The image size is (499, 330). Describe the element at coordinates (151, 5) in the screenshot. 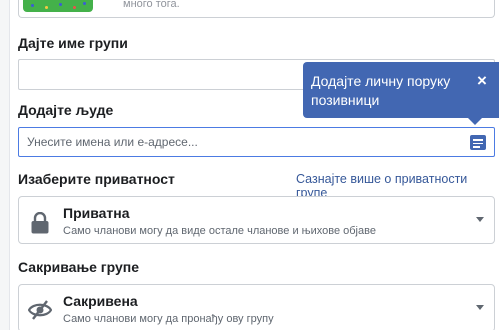

I see `cover-caption: много тога.` at that location.